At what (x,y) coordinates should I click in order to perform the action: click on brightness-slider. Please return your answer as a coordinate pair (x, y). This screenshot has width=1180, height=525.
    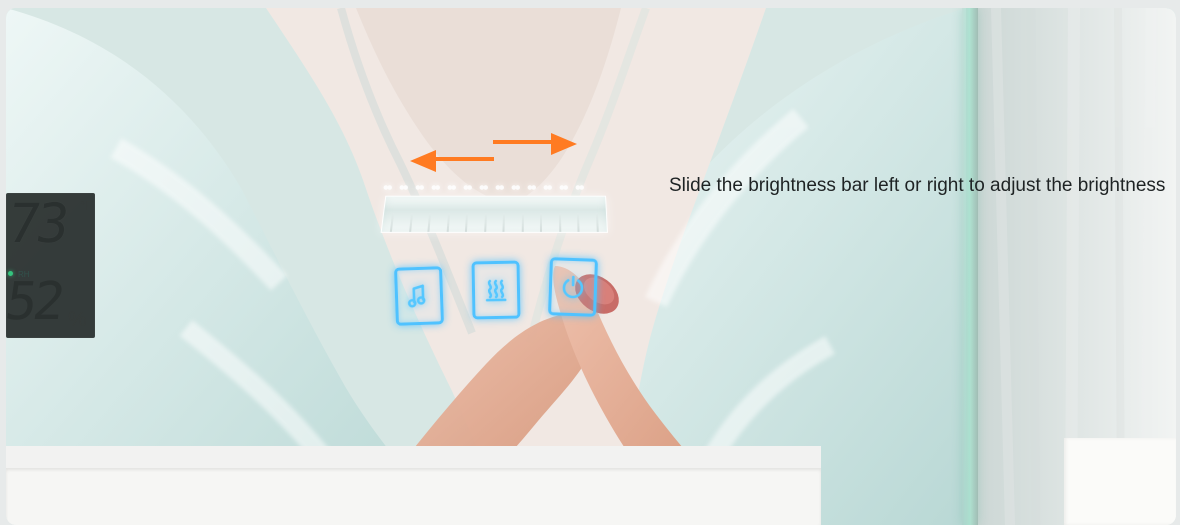
    Looking at the image, I should click on (494, 214).